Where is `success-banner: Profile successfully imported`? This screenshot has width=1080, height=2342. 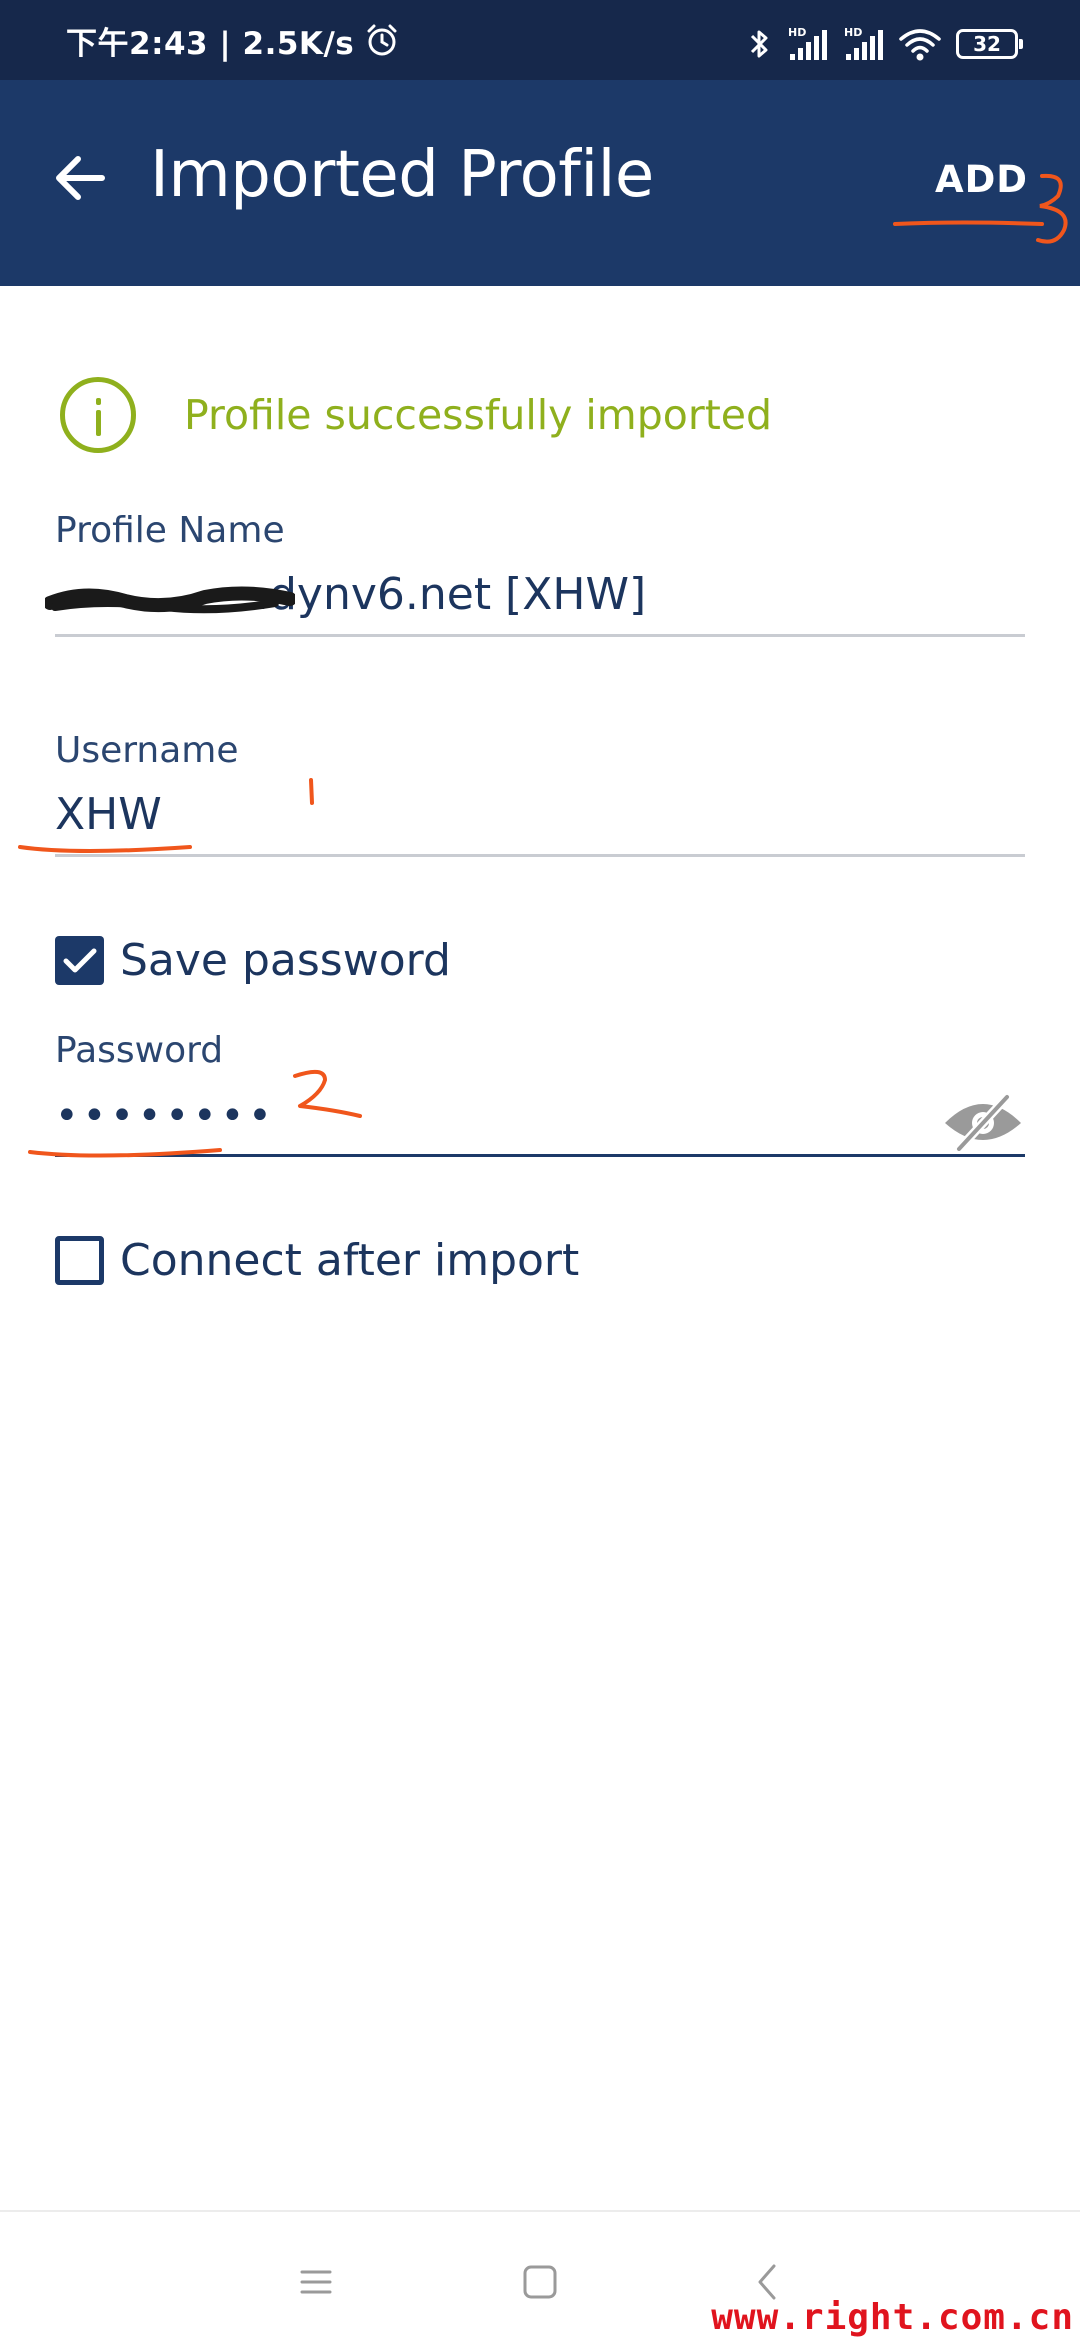 success-banner: Profile successfully imported is located at coordinates (416, 415).